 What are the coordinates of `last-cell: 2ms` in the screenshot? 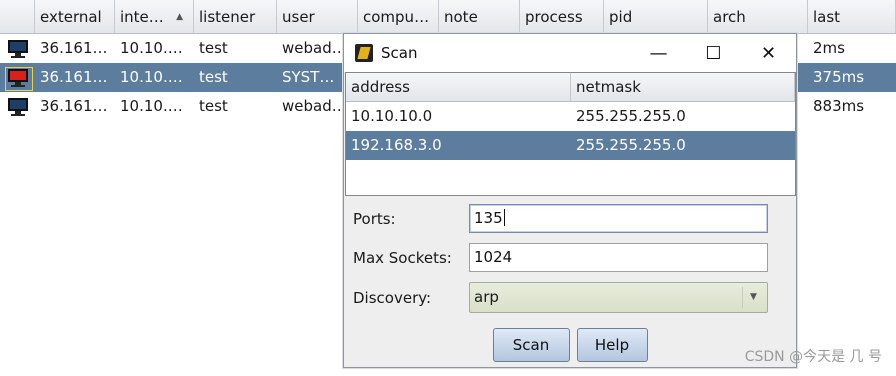 It's located at (829, 48).